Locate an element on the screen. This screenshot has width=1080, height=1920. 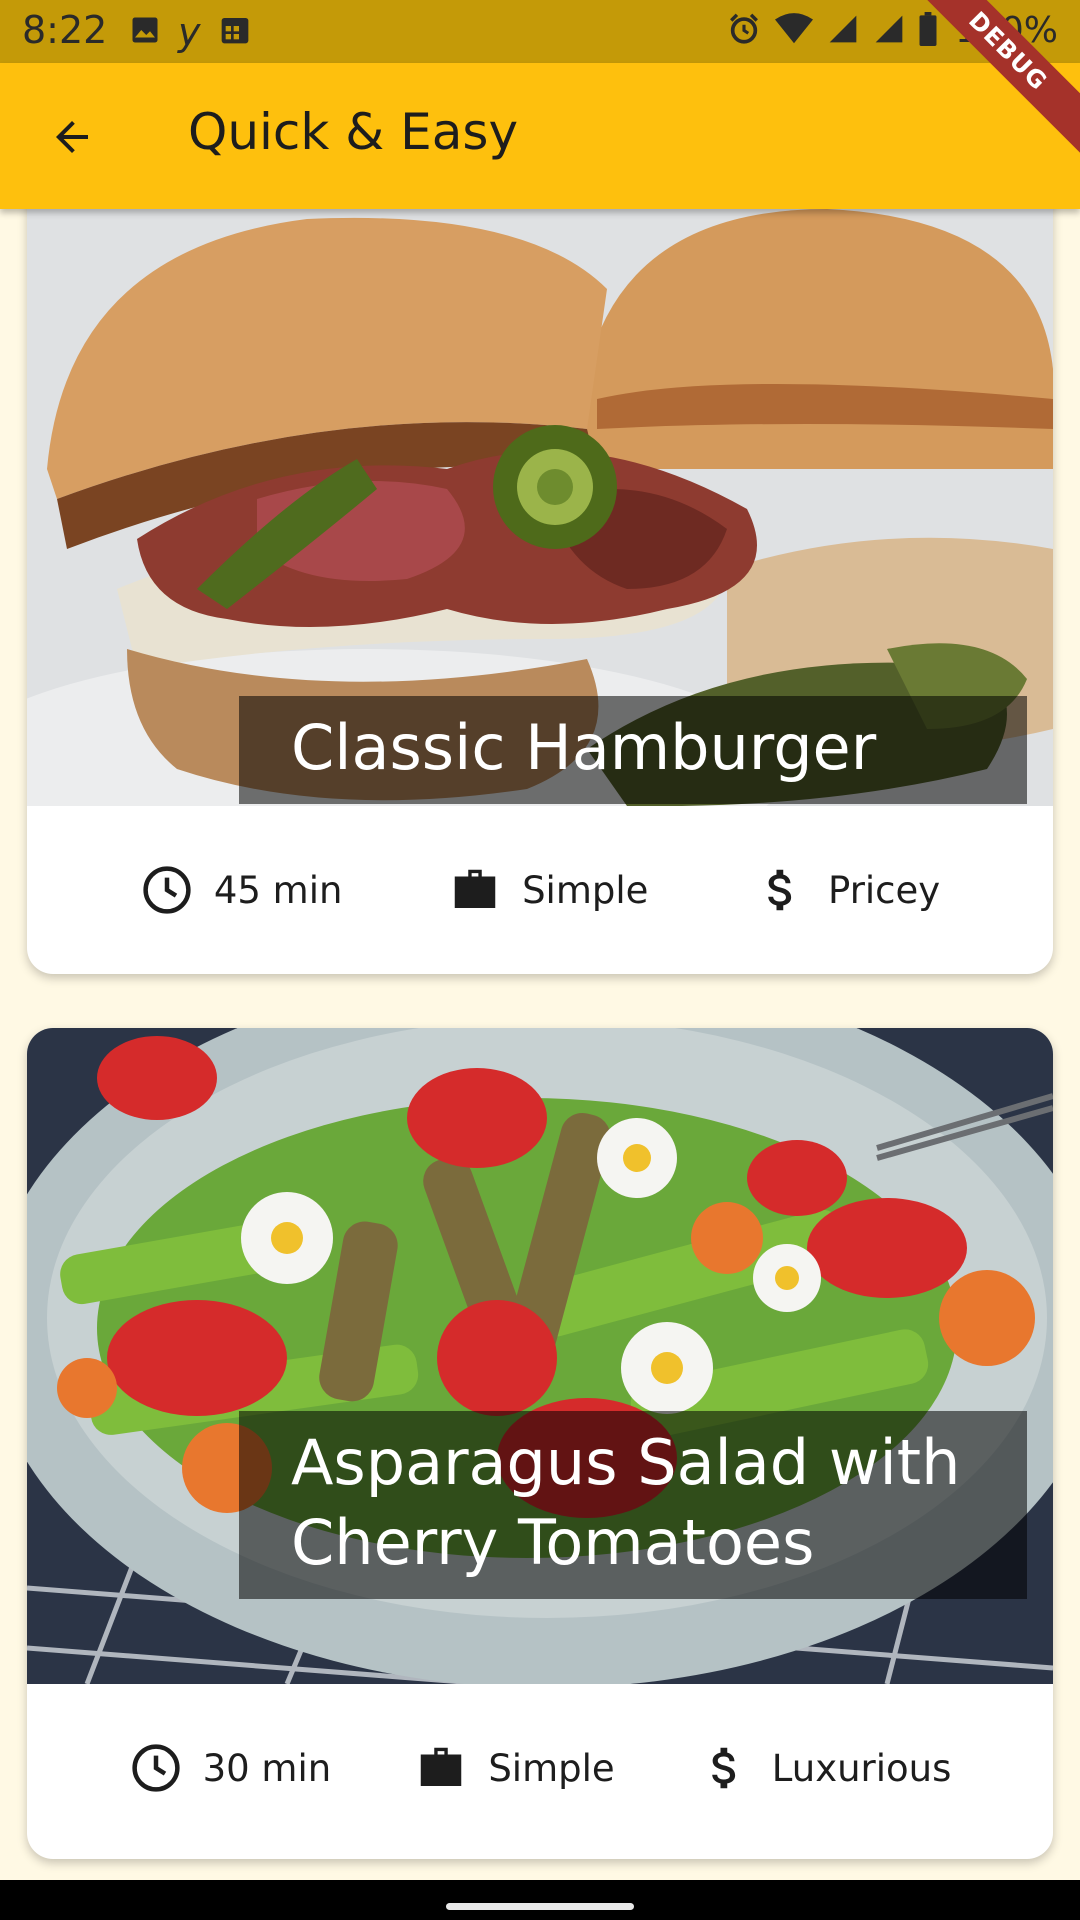
navigation-bar is located at coordinates (540, 1900).